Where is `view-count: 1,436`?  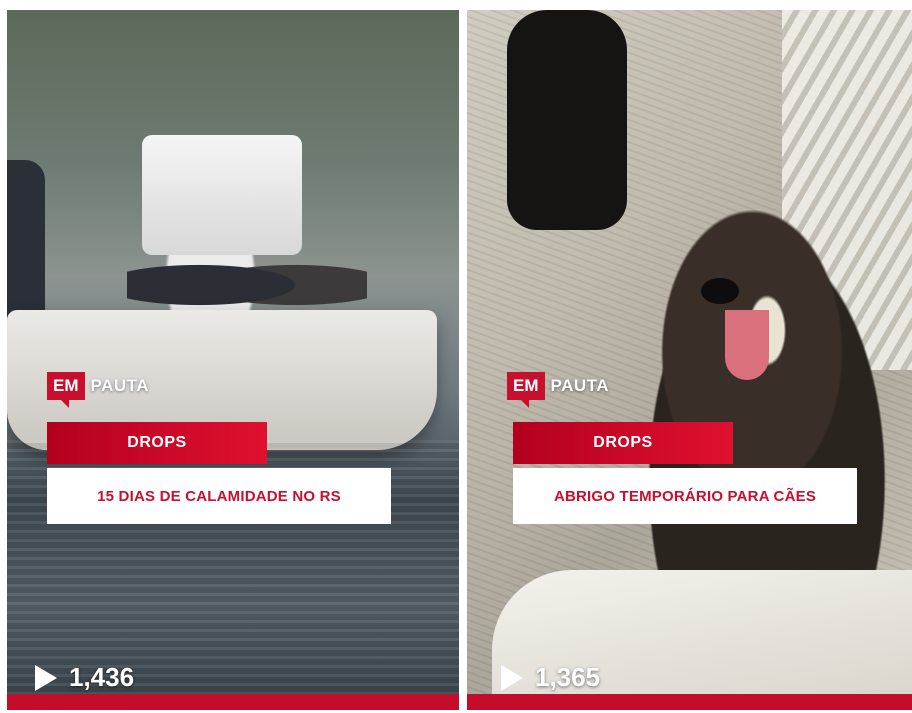 view-count: 1,436 is located at coordinates (84, 677).